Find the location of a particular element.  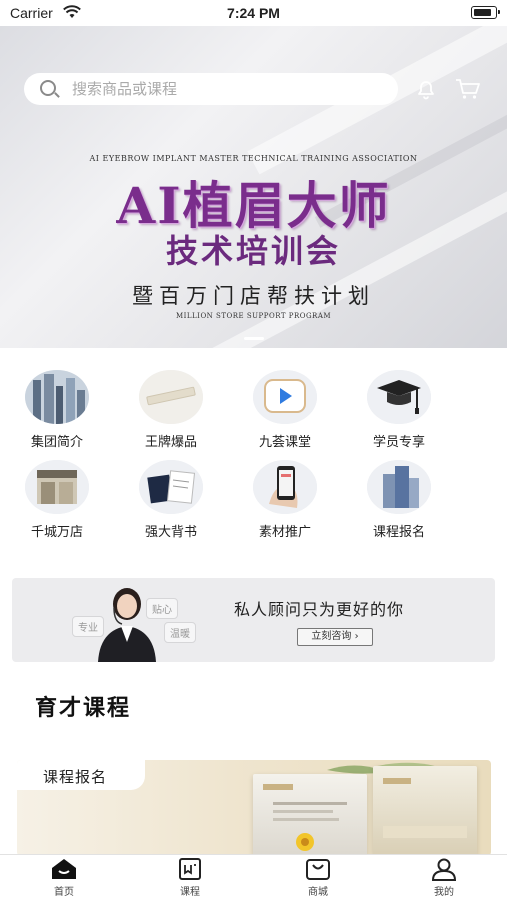

grid-item-course-signup: 课程报名 is located at coordinates (399, 500).